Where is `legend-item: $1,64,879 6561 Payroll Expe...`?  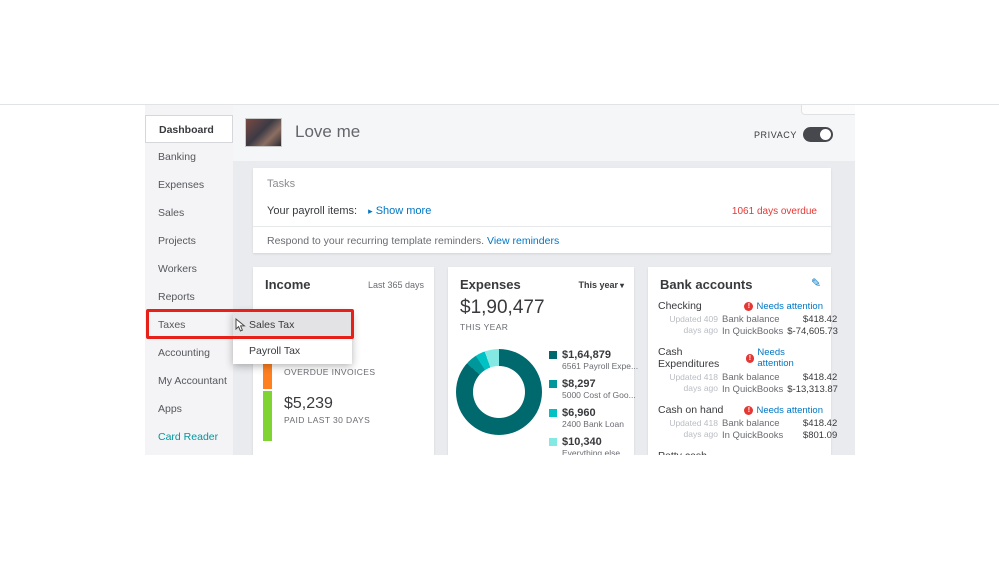
legend-item: $1,64,879 6561 Payroll Expe... is located at coordinates (593, 360).